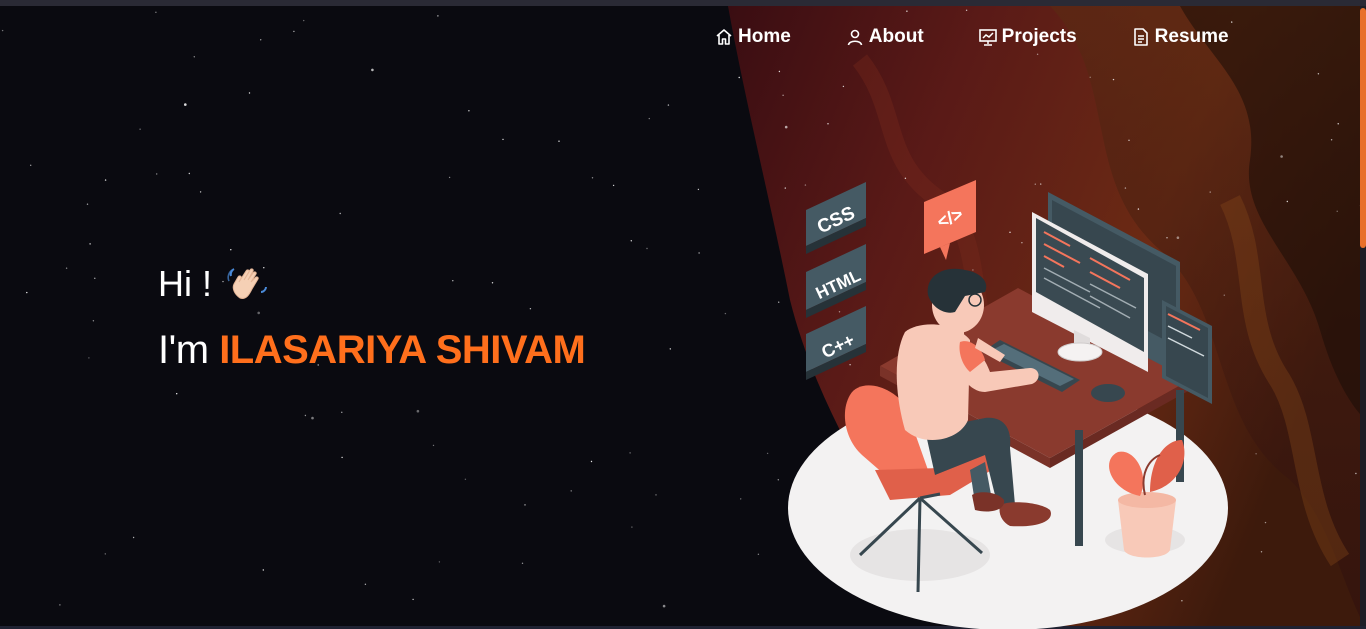 This screenshot has height=629, width=1366. Describe the element at coordinates (988, 37) in the screenshot. I see `presentation-icon` at that location.